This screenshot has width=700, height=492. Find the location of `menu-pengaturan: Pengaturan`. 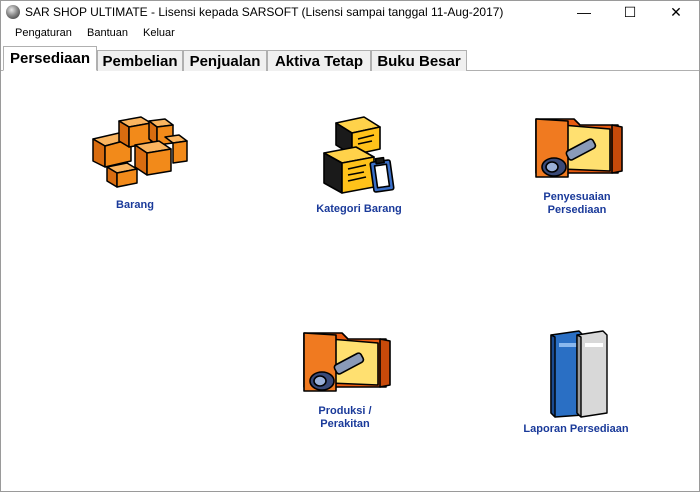

menu-pengaturan: Pengaturan is located at coordinates (43, 33).